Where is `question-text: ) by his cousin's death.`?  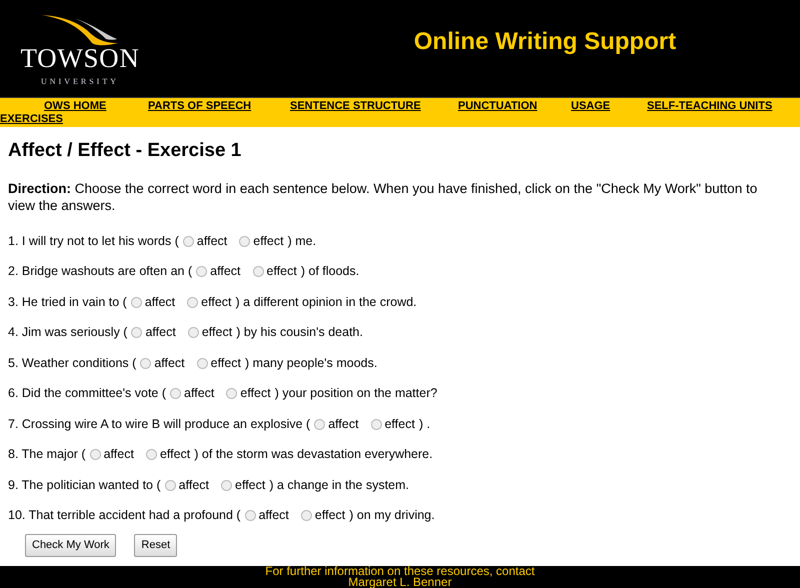 question-text: ) by his cousin's death. is located at coordinates (299, 333).